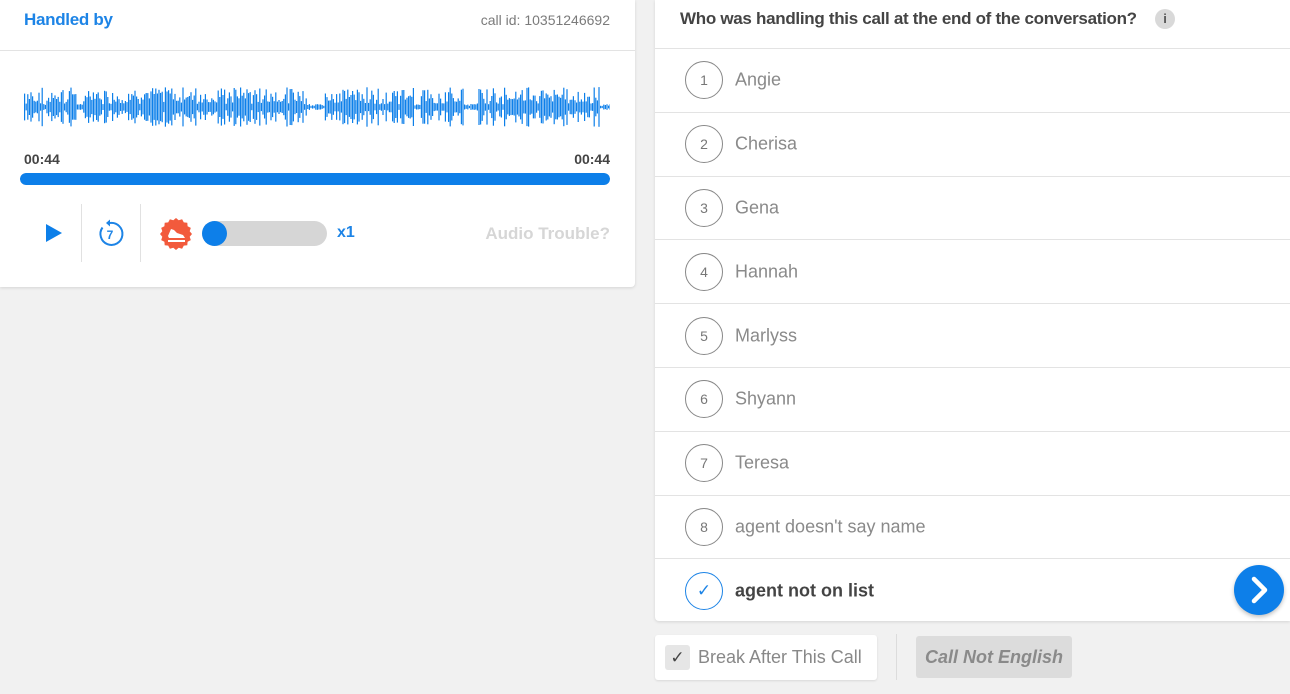 The image size is (1290, 694). Describe the element at coordinates (994, 657) in the screenshot. I see `call-not-english-button: Call Not English` at that location.